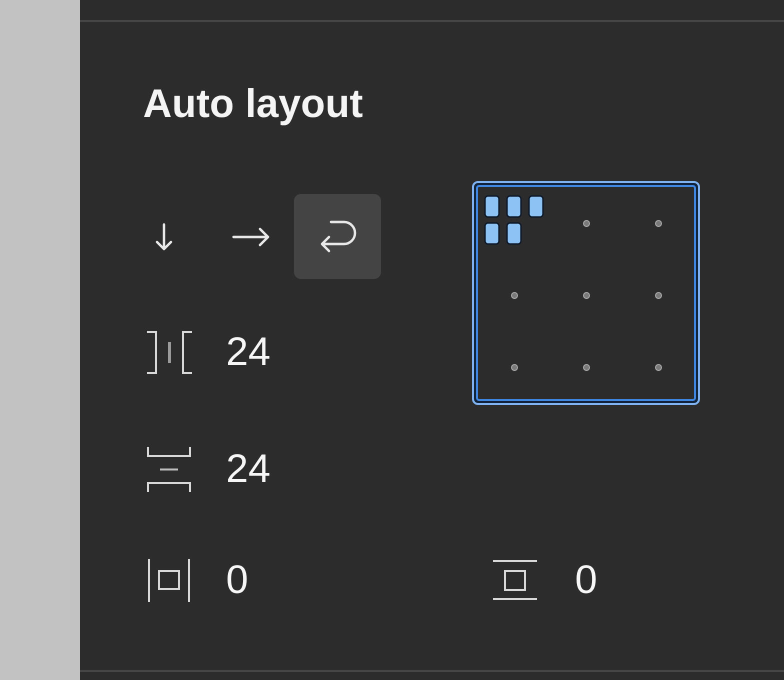 This screenshot has width=784, height=680. Describe the element at coordinates (163, 236) in the screenshot. I see `down-arrow-icon` at that location.